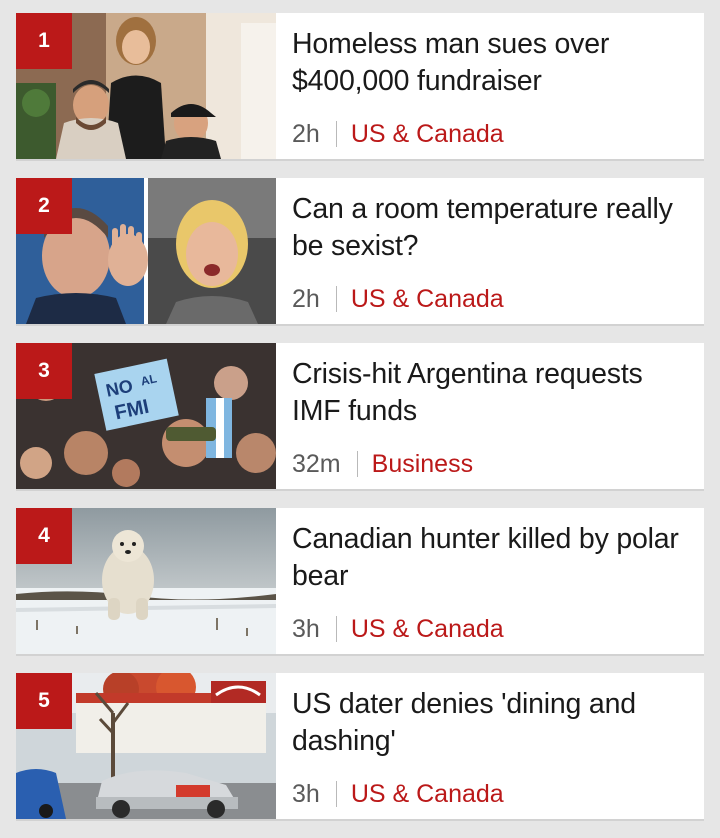 This screenshot has width=720, height=838. I want to click on story-meta-4: 3h US & Canada, so click(398, 629).